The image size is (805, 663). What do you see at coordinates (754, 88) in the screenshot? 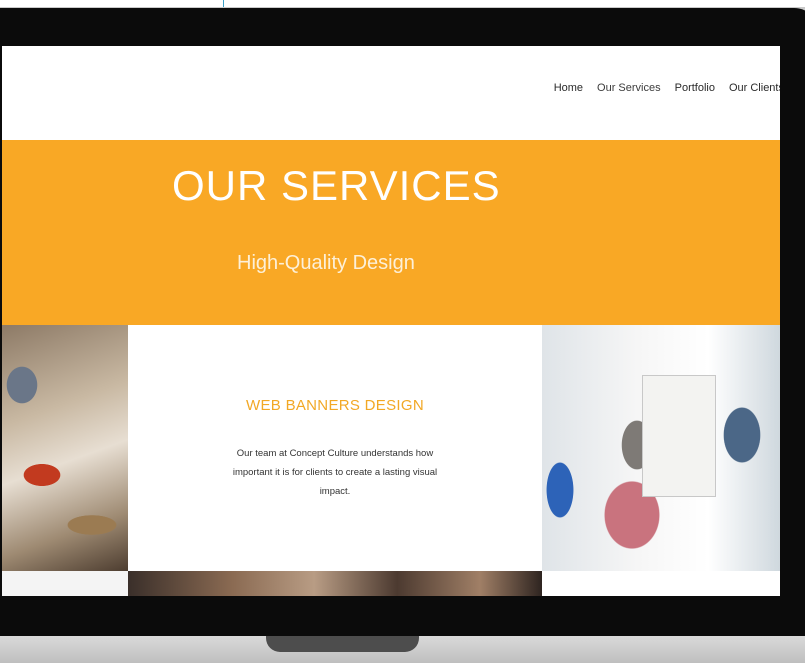
I see `nav-our-clients: Our Clients` at bounding box center [754, 88].